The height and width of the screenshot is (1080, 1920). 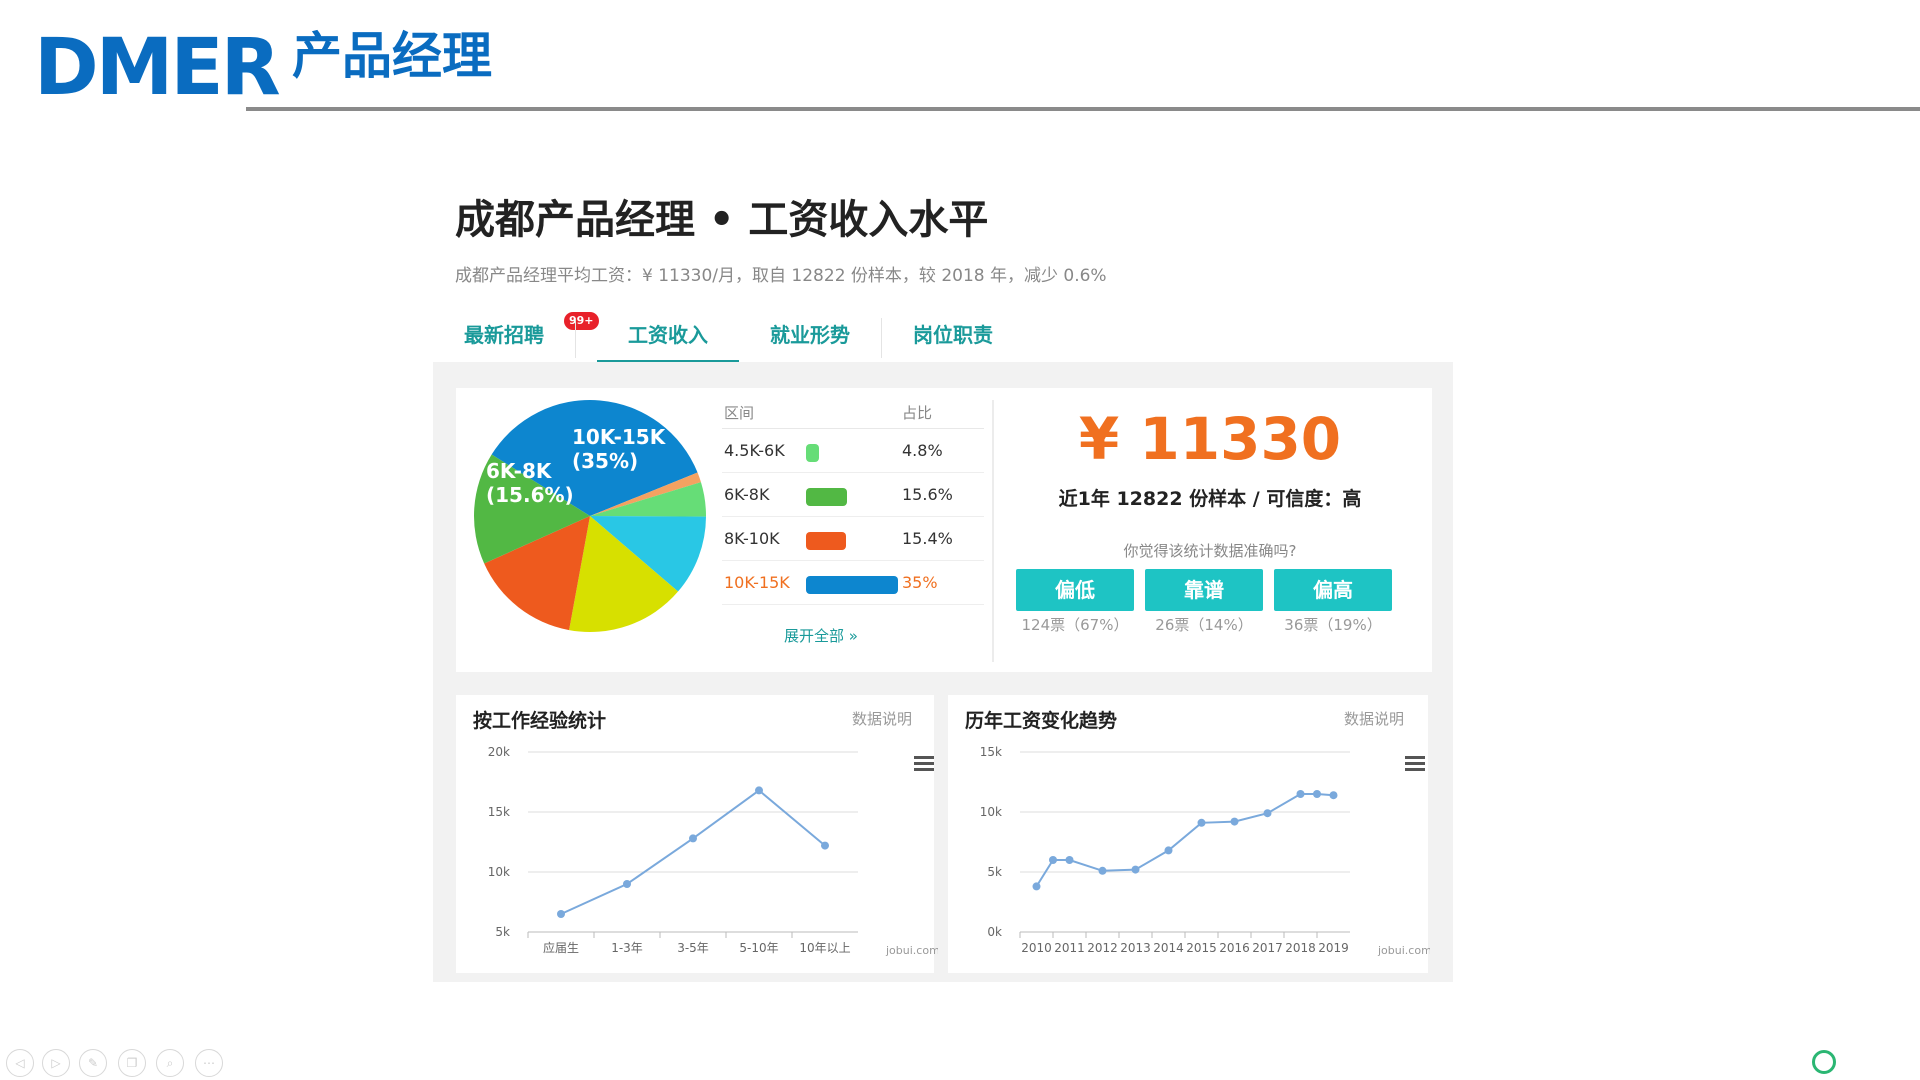 I want to click on x-tick-label: 5-10年, so click(x=758, y=948).